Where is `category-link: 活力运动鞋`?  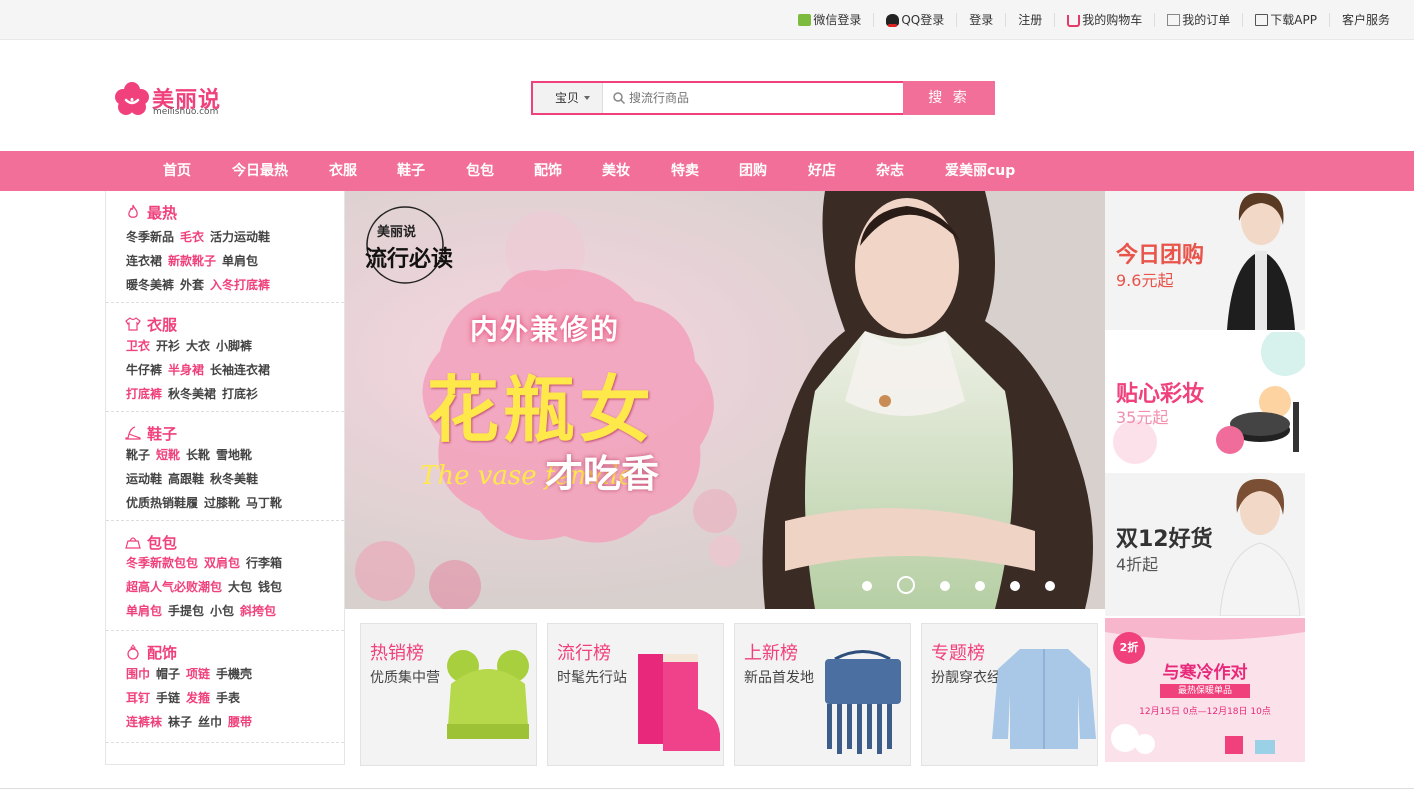 category-link: 活力运动鞋 is located at coordinates (240, 236).